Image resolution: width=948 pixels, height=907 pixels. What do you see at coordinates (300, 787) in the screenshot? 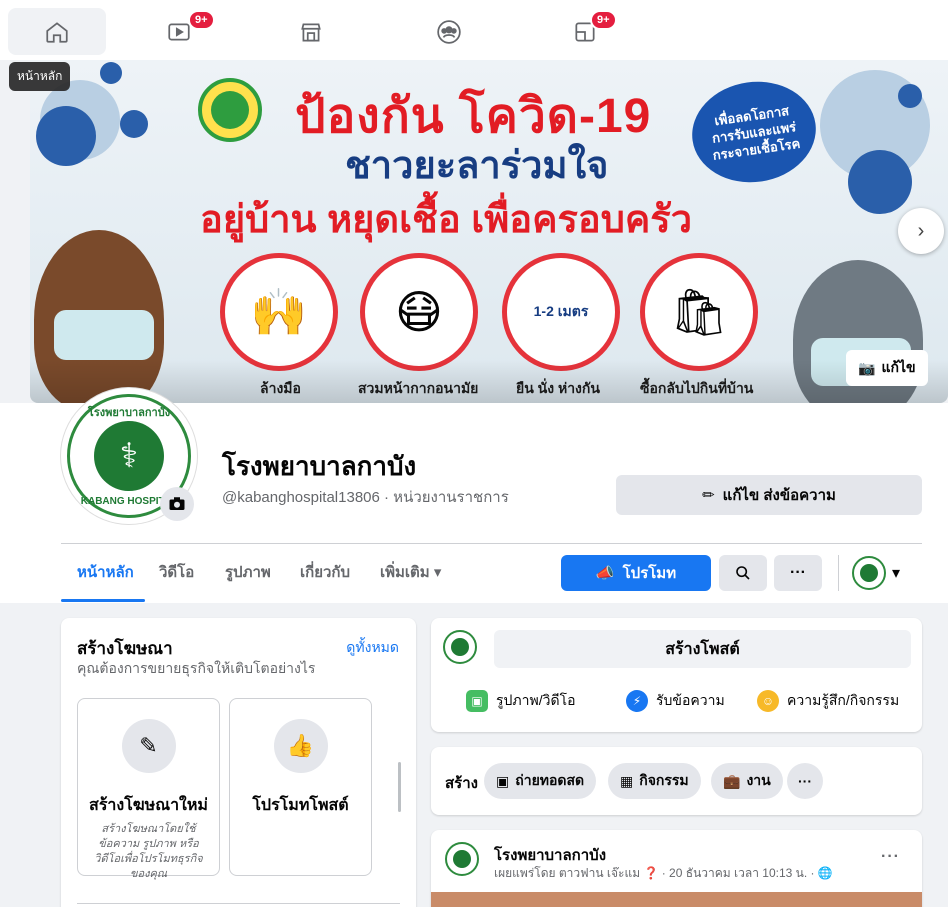
I see `boost-post-option: 👍 โปรโมทโพสต์` at bounding box center [300, 787].